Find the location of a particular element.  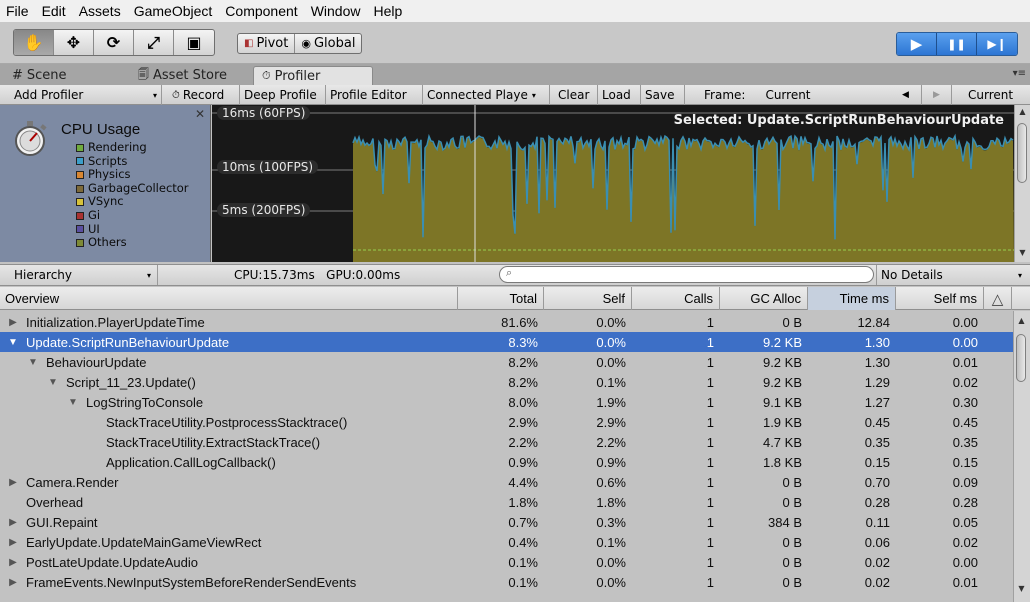

legend-item: Others is located at coordinates (132, 243).